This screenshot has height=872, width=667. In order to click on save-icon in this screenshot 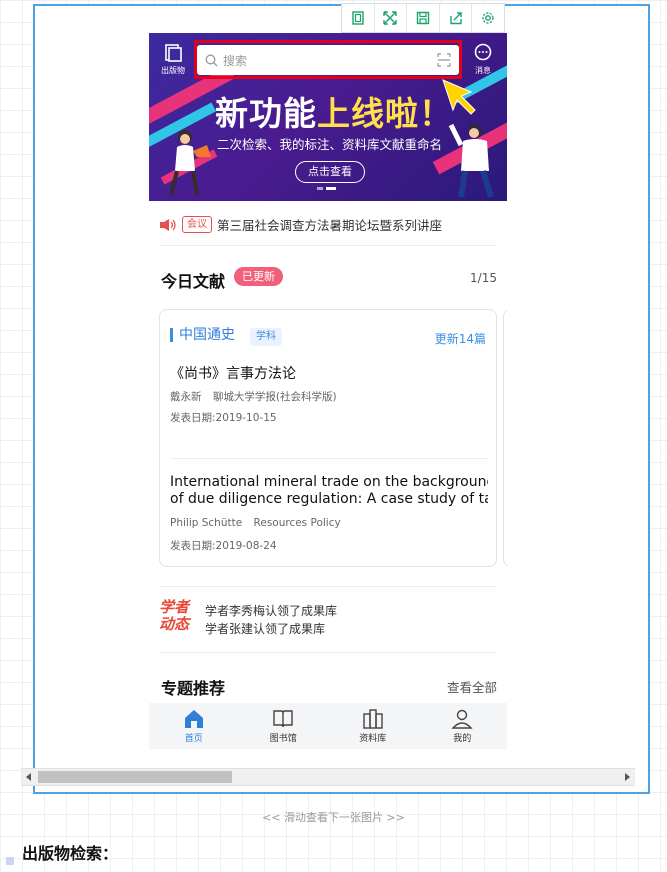, I will do `click(423, 18)`.